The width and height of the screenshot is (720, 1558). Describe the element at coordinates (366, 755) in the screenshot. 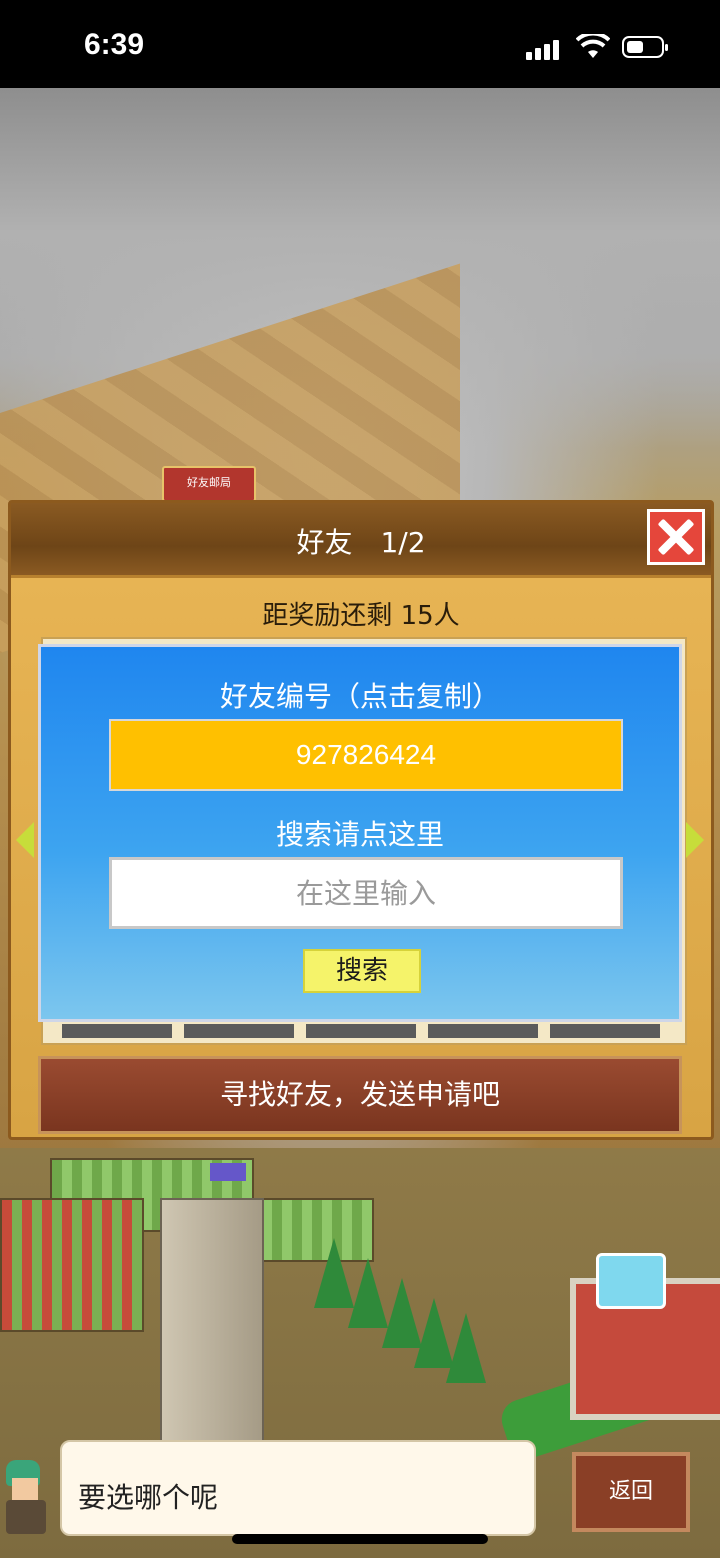

I see `friend-id-copy-box: 927826424` at that location.